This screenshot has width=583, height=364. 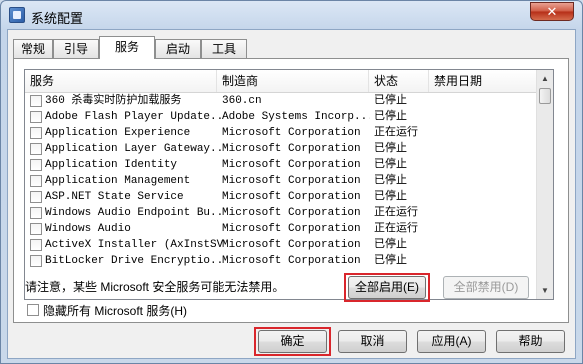 I want to click on service-name: Application Management, so click(x=118, y=181).